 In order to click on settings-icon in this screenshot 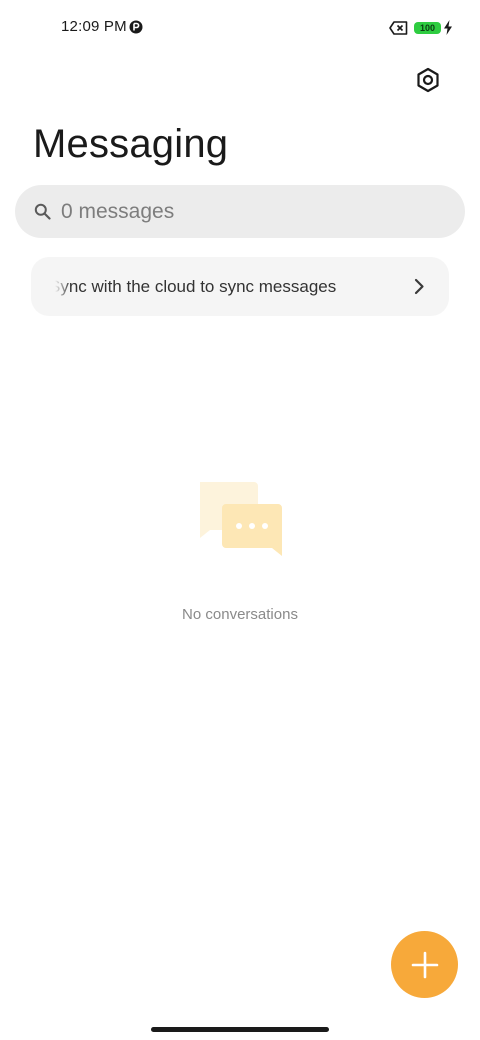, I will do `click(428, 80)`.